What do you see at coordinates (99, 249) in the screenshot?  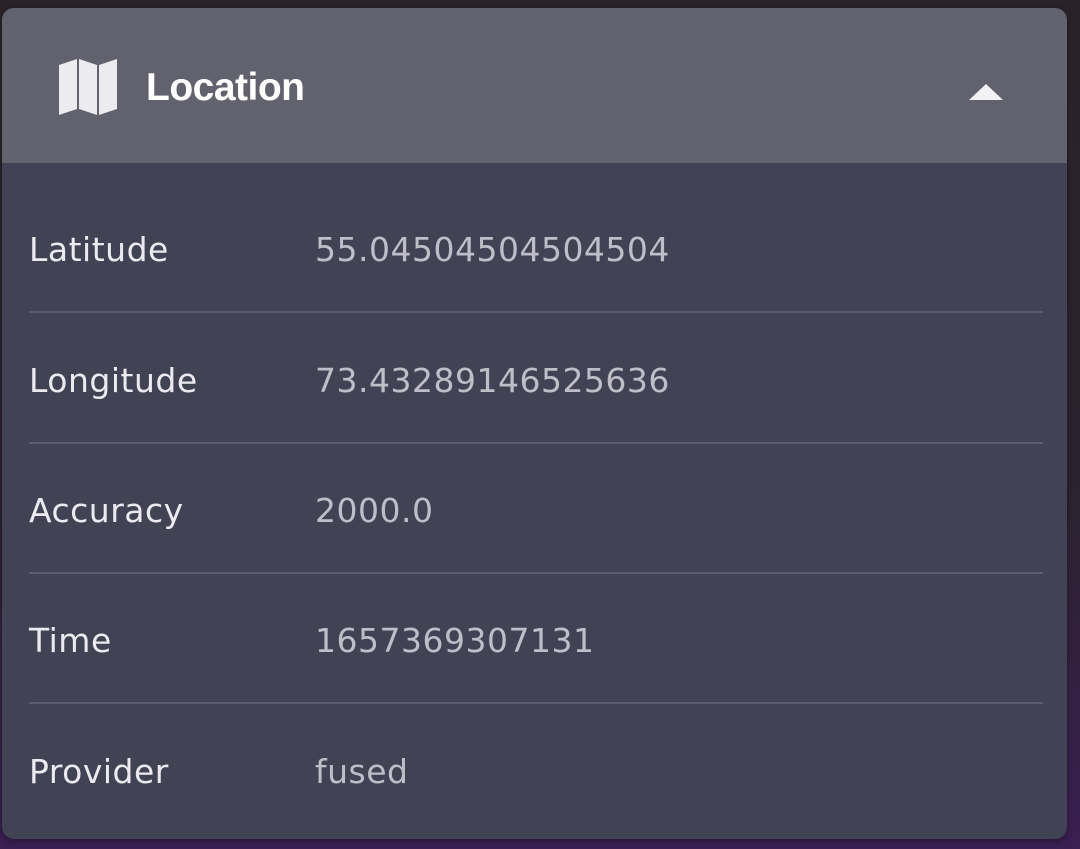 I see `row-label: Latitude` at bounding box center [99, 249].